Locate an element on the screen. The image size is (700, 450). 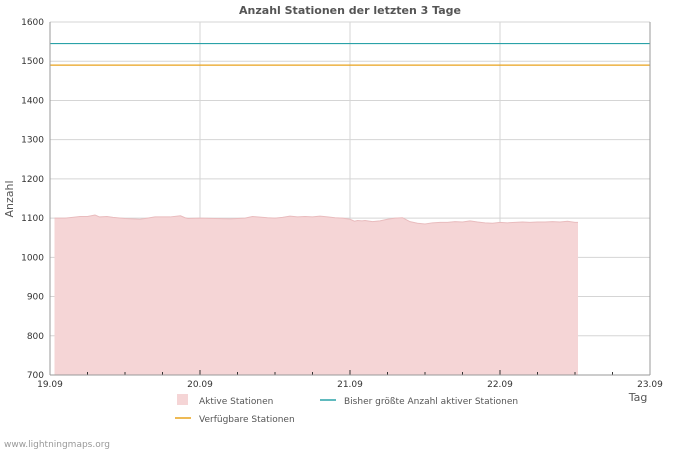
y-tick-label: 1200 is located at coordinates (32, 180).